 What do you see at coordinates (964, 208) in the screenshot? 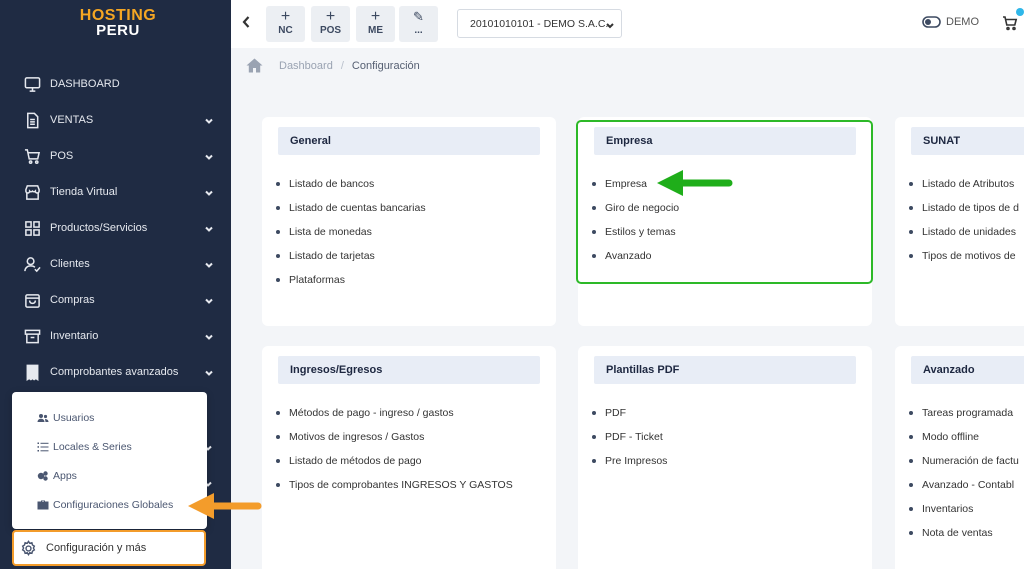
I see `list-item: Listado de tipos de d` at bounding box center [964, 208].